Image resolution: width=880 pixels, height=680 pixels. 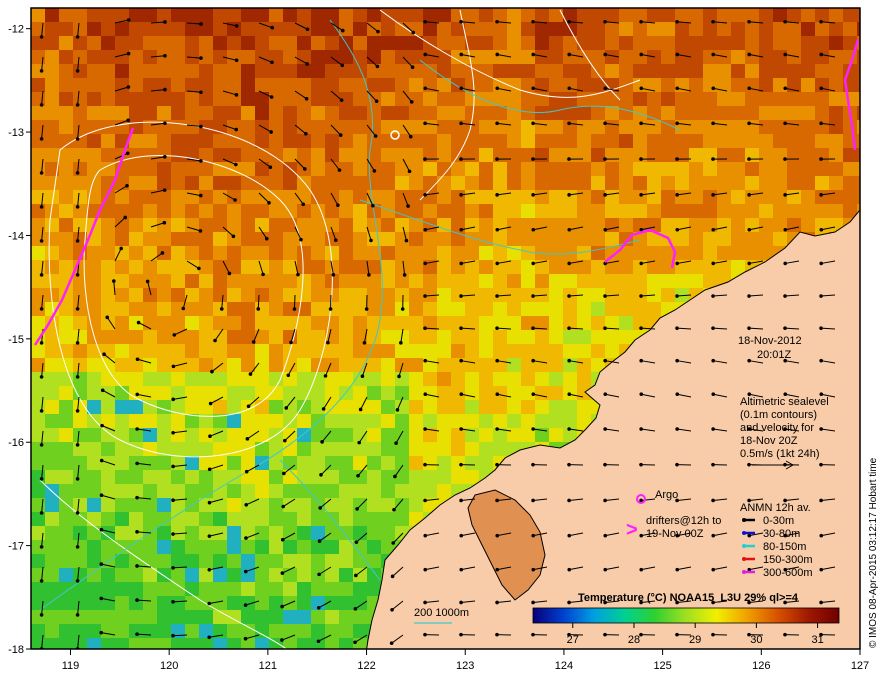 What do you see at coordinates (775, 508) in the screenshot?
I see `anmn-legend-title: ANMN 12h av.` at bounding box center [775, 508].